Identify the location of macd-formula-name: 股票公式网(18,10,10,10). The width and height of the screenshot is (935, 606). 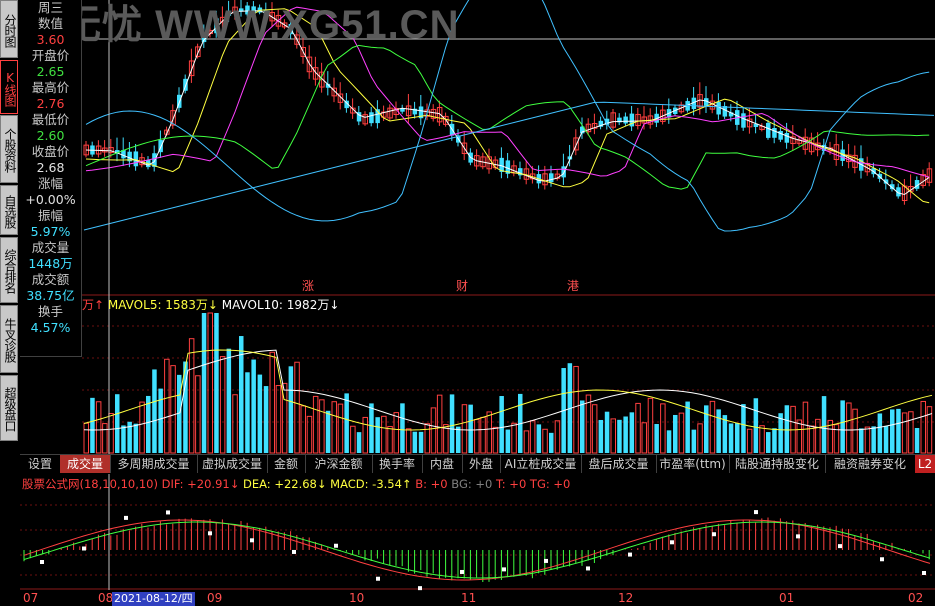
(90, 484).